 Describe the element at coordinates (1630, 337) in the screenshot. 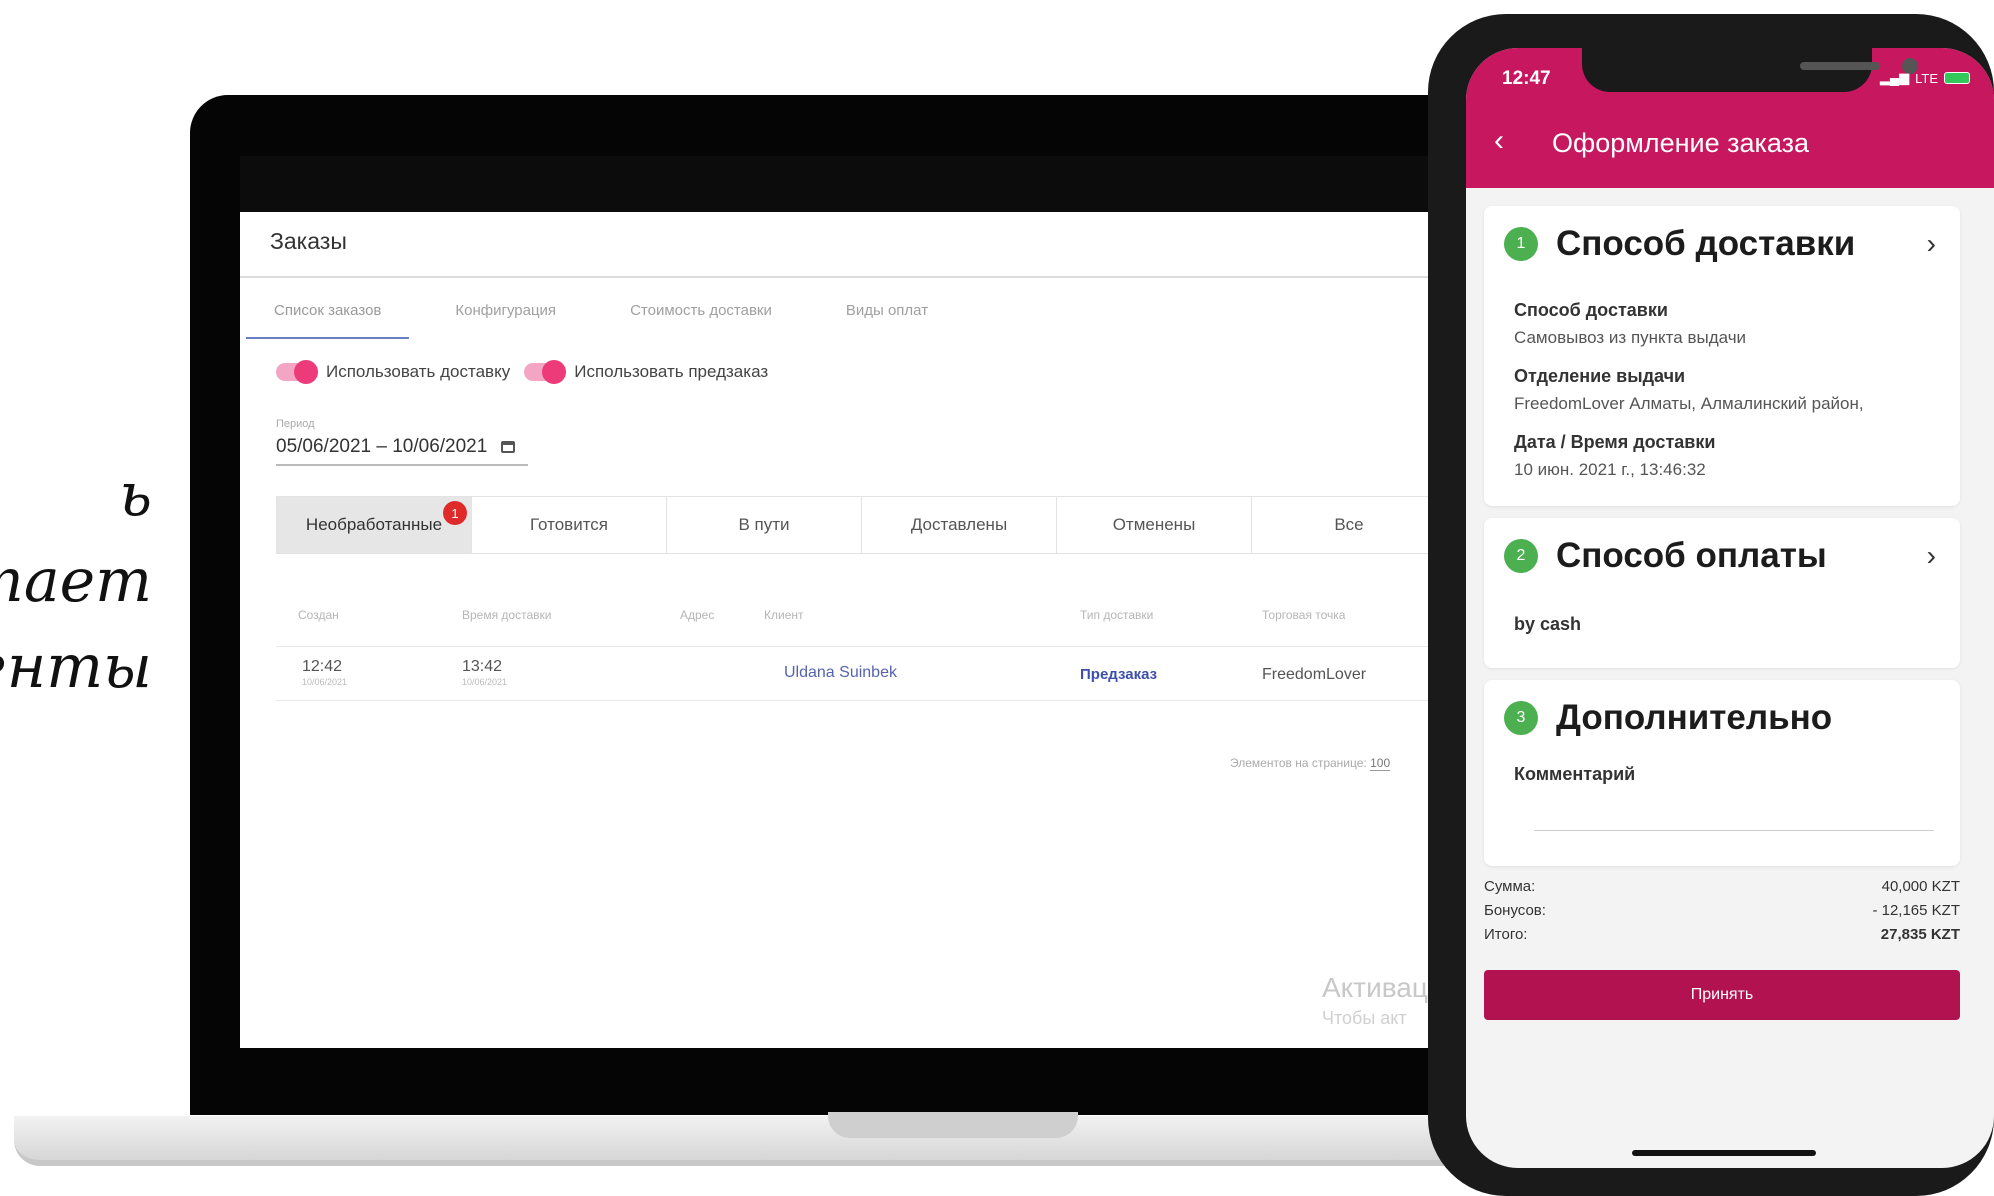

I see `delivery-method-value: Самовывоз из пункта выдачи` at that location.